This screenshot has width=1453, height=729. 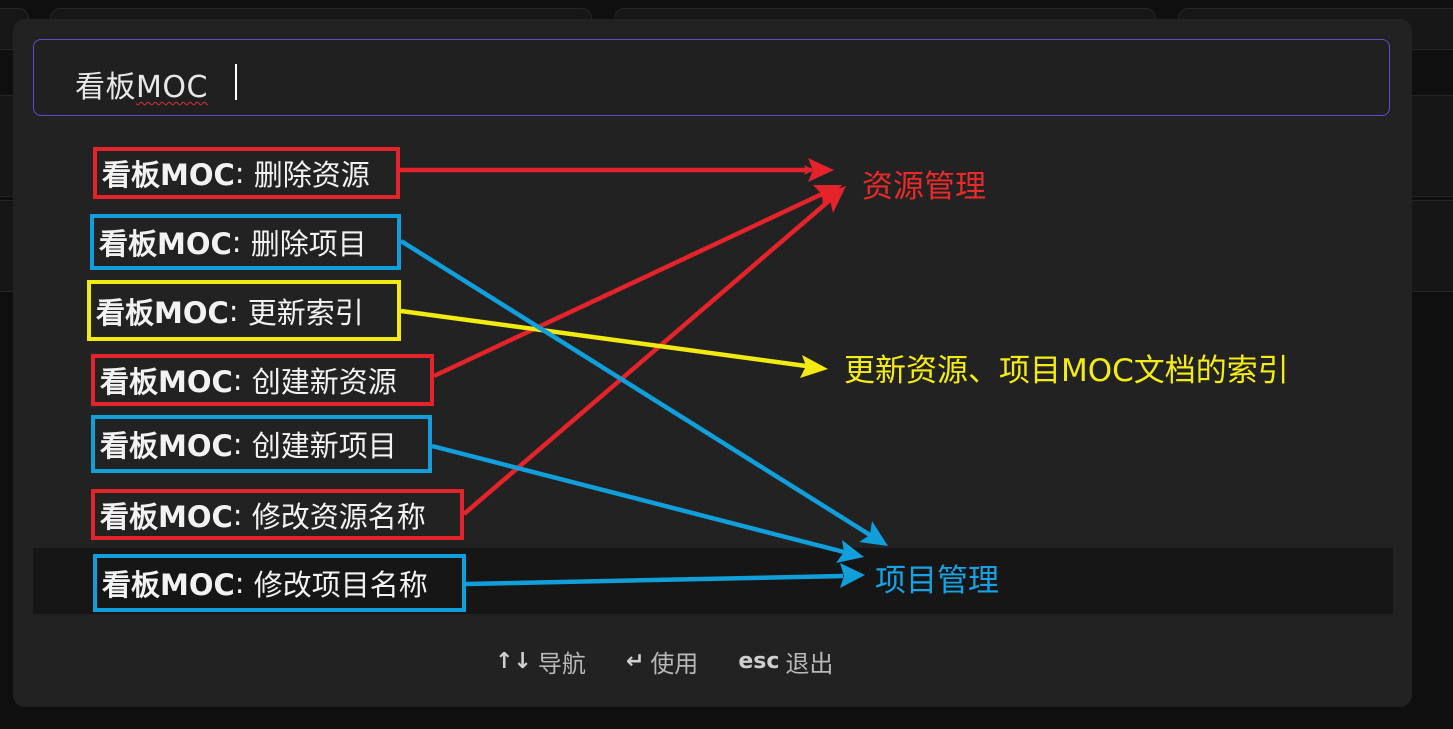 What do you see at coordinates (937, 581) in the screenshot?
I see `annotation-project-management: 项目管理` at bounding box center [937, 581].